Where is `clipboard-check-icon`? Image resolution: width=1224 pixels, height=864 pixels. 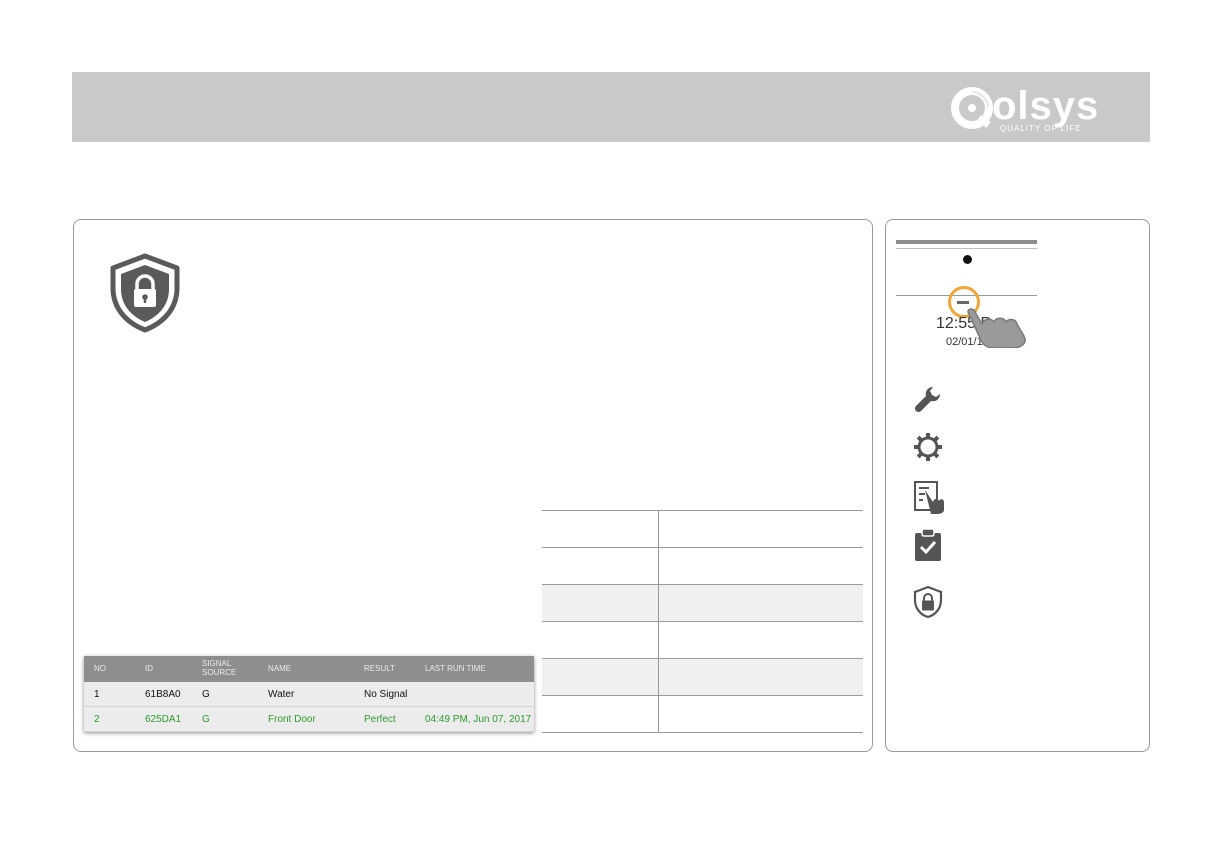 clipboard-check-icon is located at coordinates (928, 545).